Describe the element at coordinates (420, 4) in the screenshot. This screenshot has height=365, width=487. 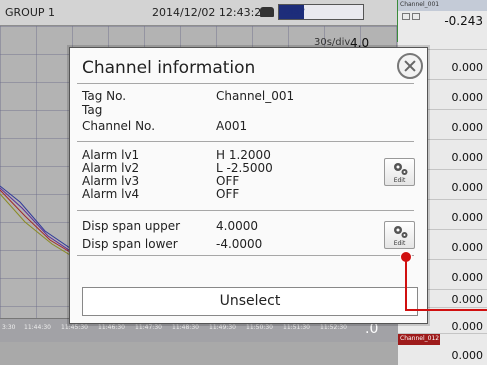
I see `channel-name: Channel_001` at that location.